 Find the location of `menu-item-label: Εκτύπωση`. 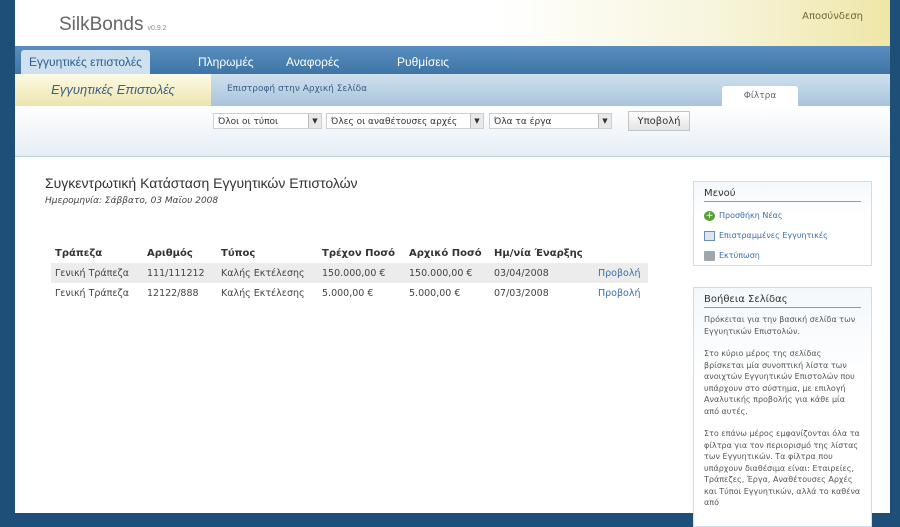

menu-item-label: Εκτύπωση is located at coordinates (739, 255).